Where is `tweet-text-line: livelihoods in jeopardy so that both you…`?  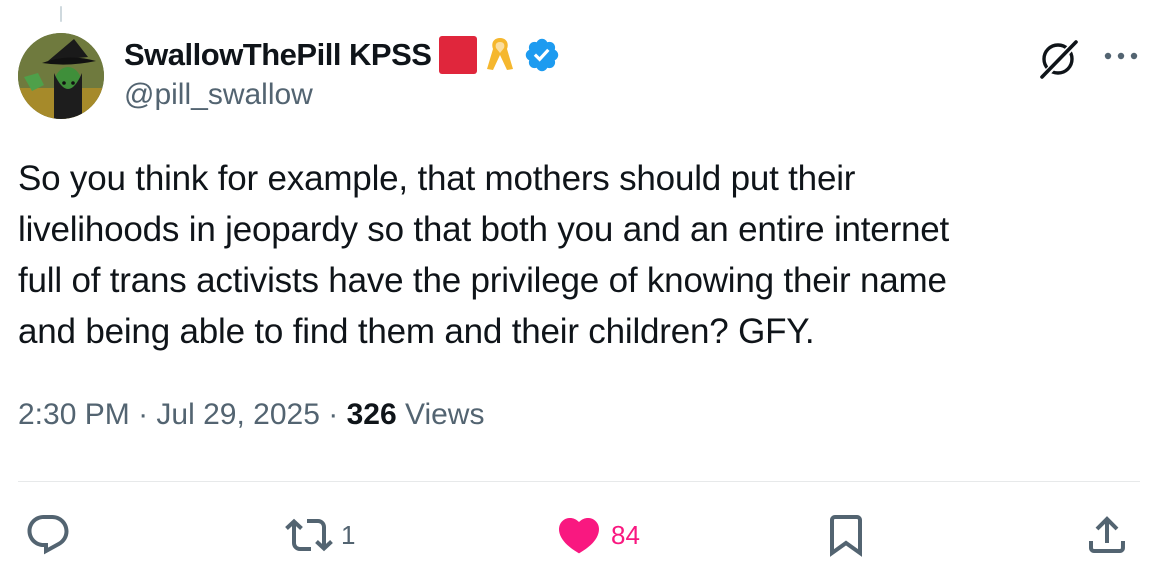 tweet-text-line: livelihoods in jeopardy so that both you… is located at coordinates (484, 229).